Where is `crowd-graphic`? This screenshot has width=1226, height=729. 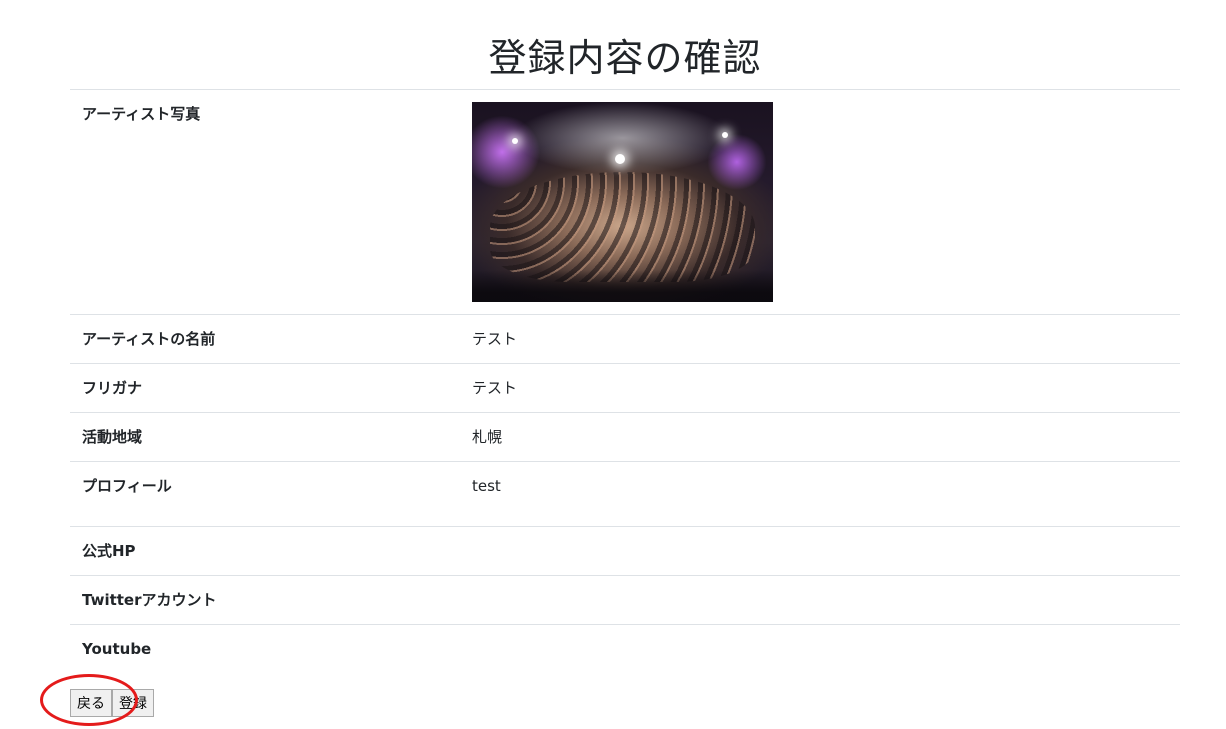 crowd-graphic is located at coordinates (622, 227).